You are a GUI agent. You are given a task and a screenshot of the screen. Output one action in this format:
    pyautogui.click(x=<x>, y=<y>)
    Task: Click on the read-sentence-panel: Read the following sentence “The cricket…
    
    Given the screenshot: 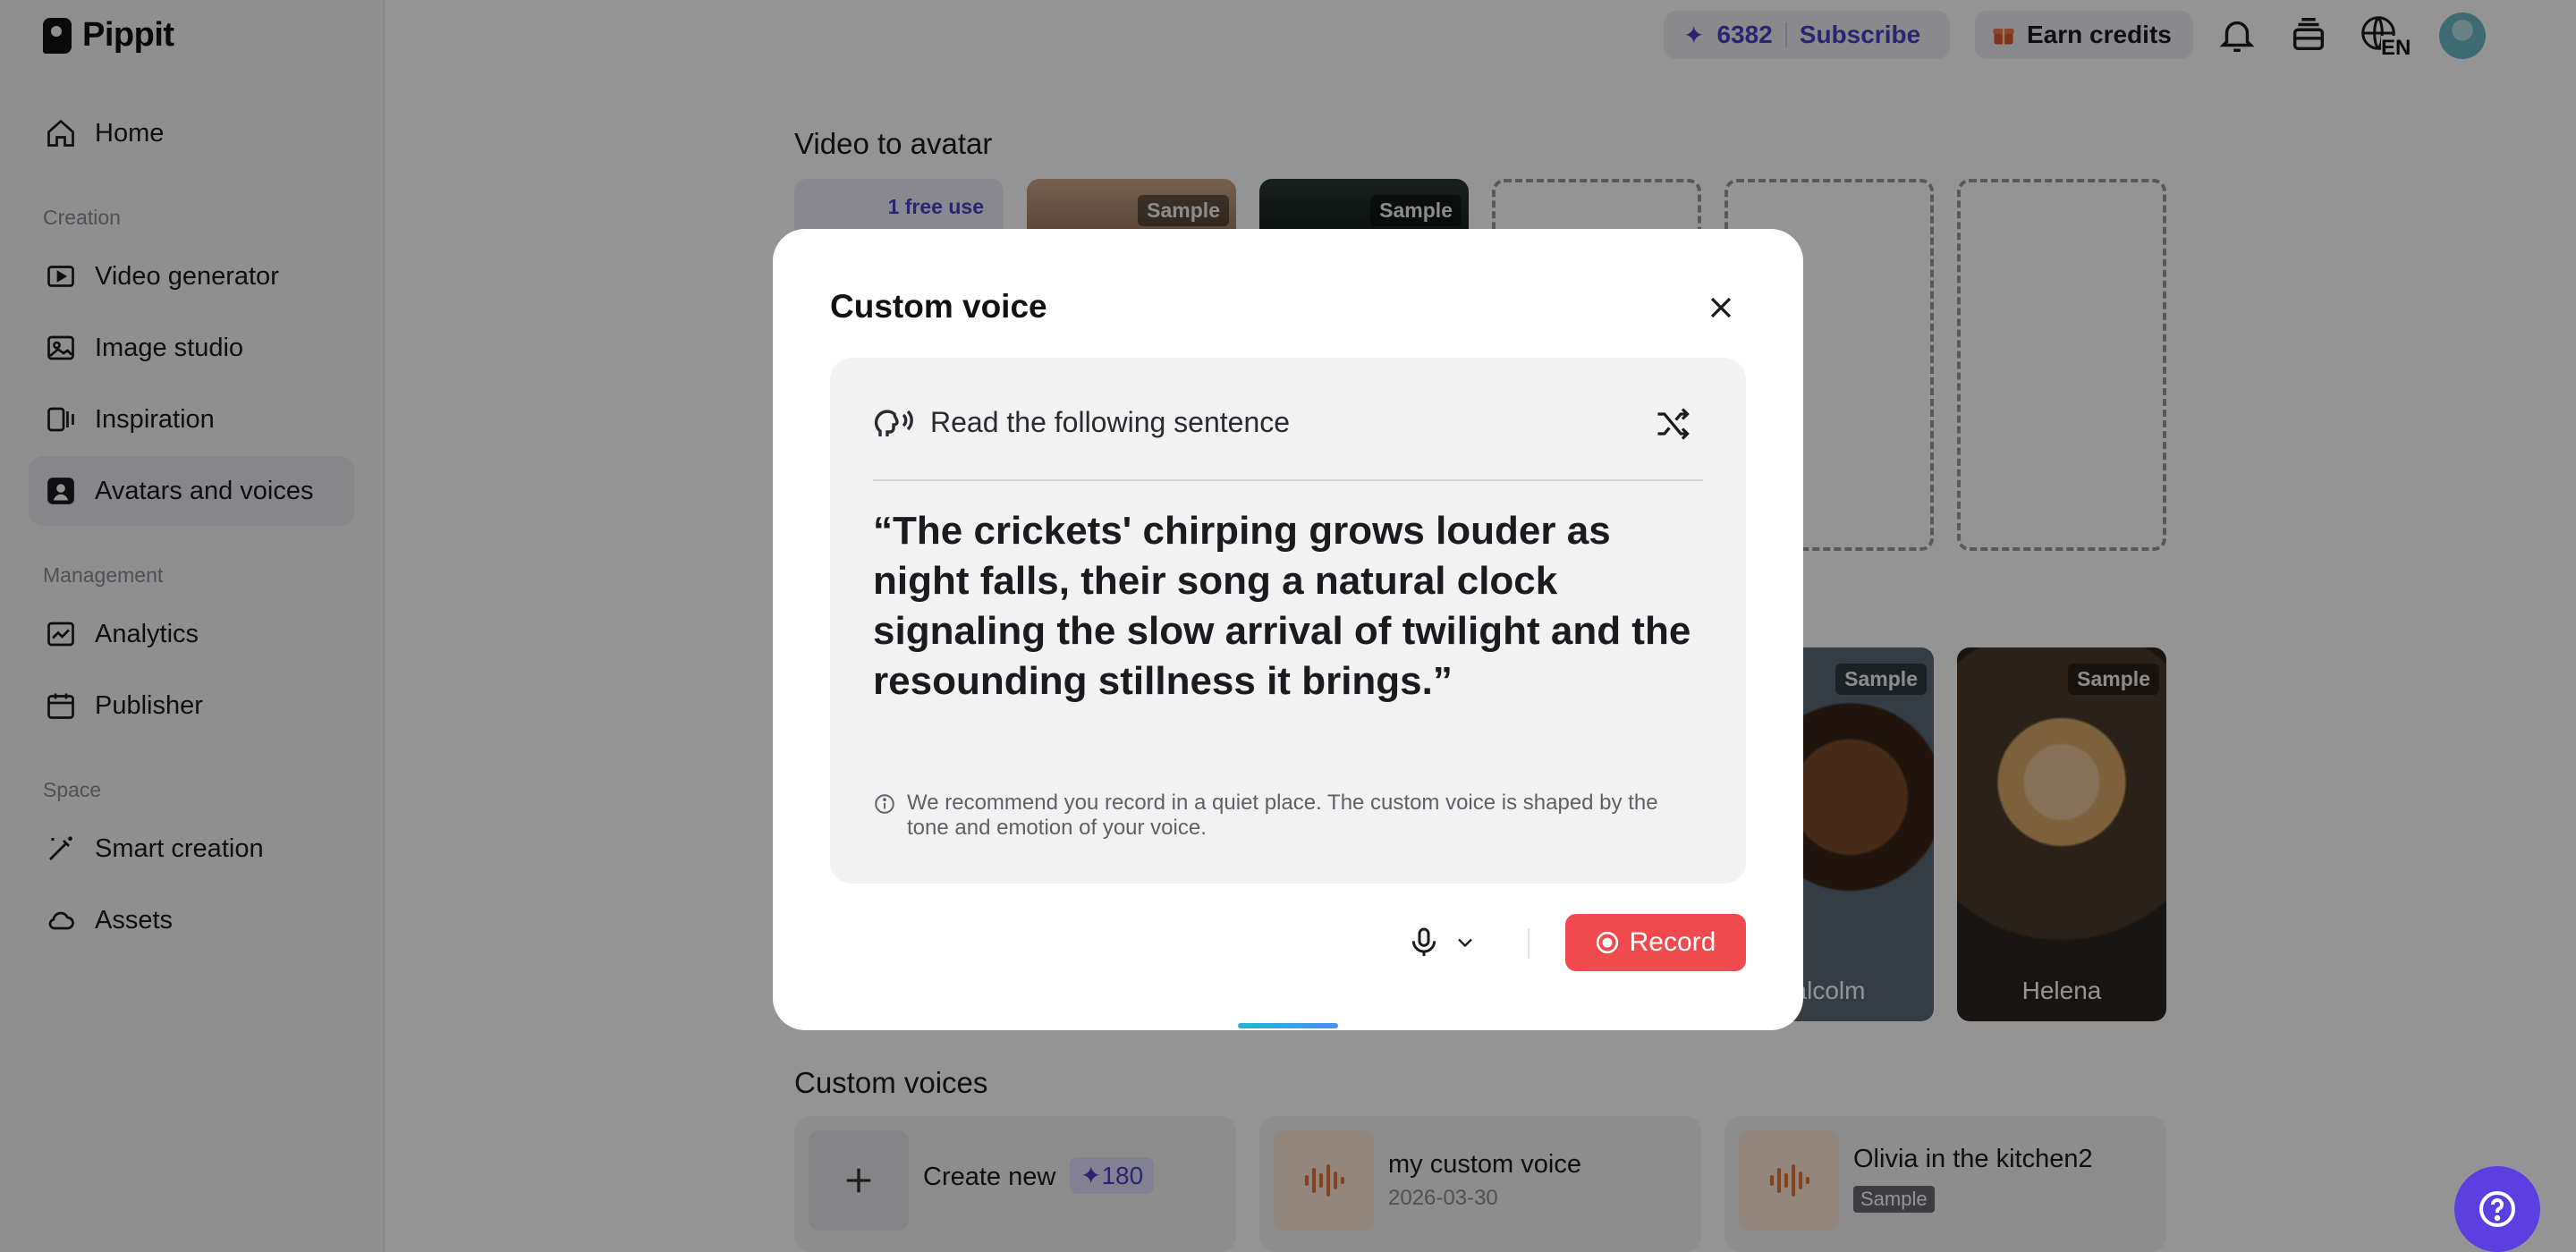 What is the action you would take?
    pyautogui.click(x=1288, y=621)
    